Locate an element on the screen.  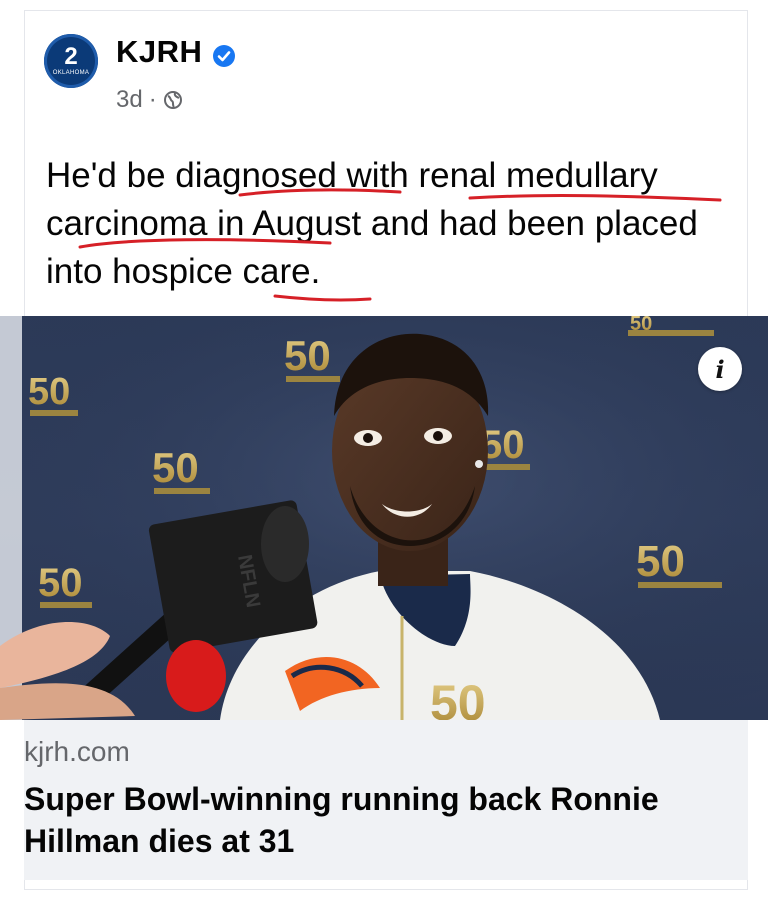
page-name-link: KJRH is located at coordinates (159, 52).